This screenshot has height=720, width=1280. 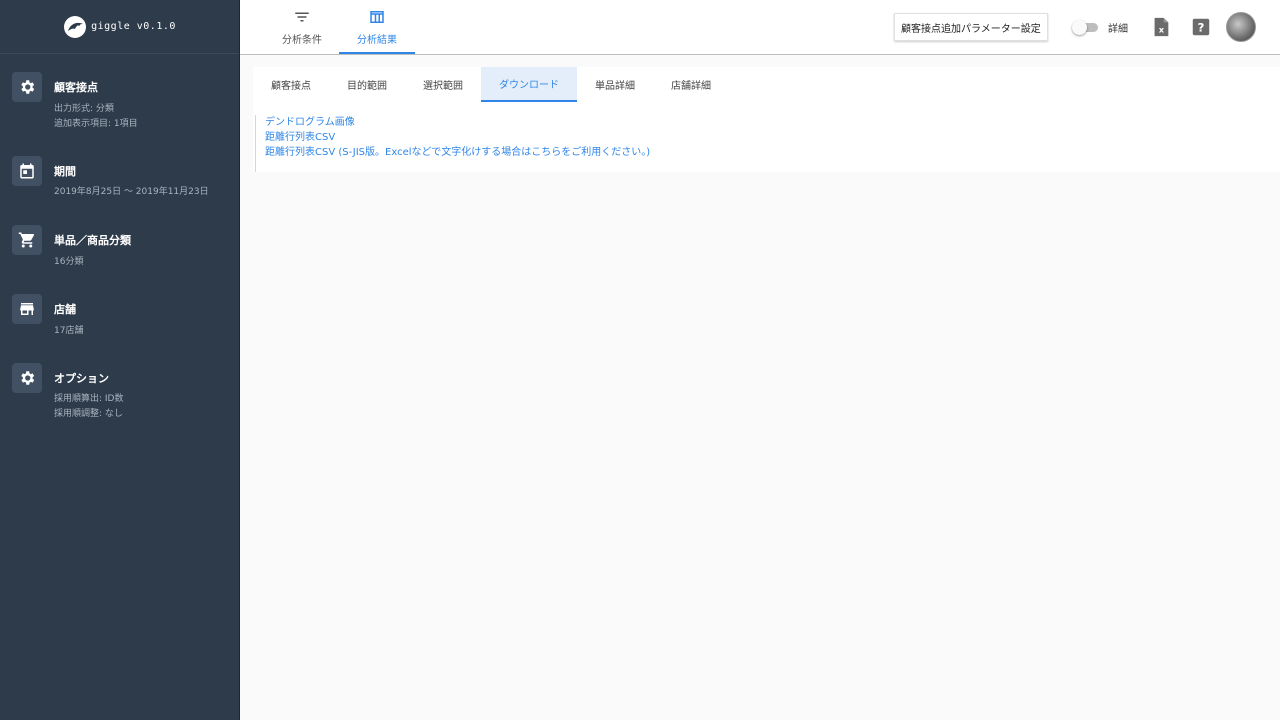 I want to click on logo-icon, so click(x=75, y=26).